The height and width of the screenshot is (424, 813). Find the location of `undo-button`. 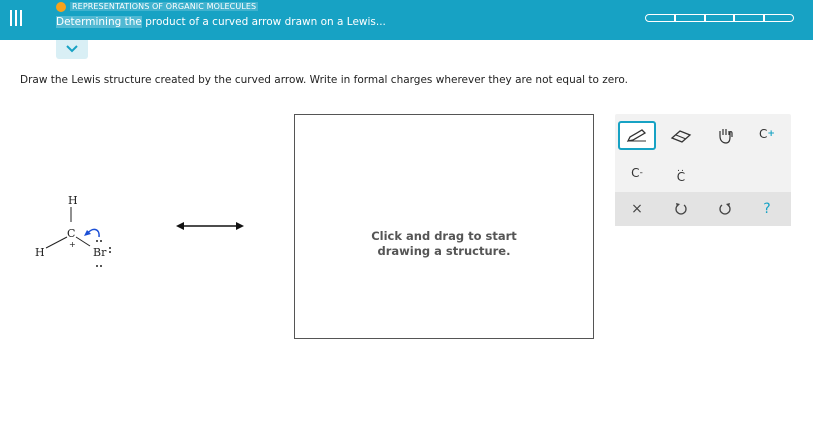

undo-button is located at coordinates (681, 209).